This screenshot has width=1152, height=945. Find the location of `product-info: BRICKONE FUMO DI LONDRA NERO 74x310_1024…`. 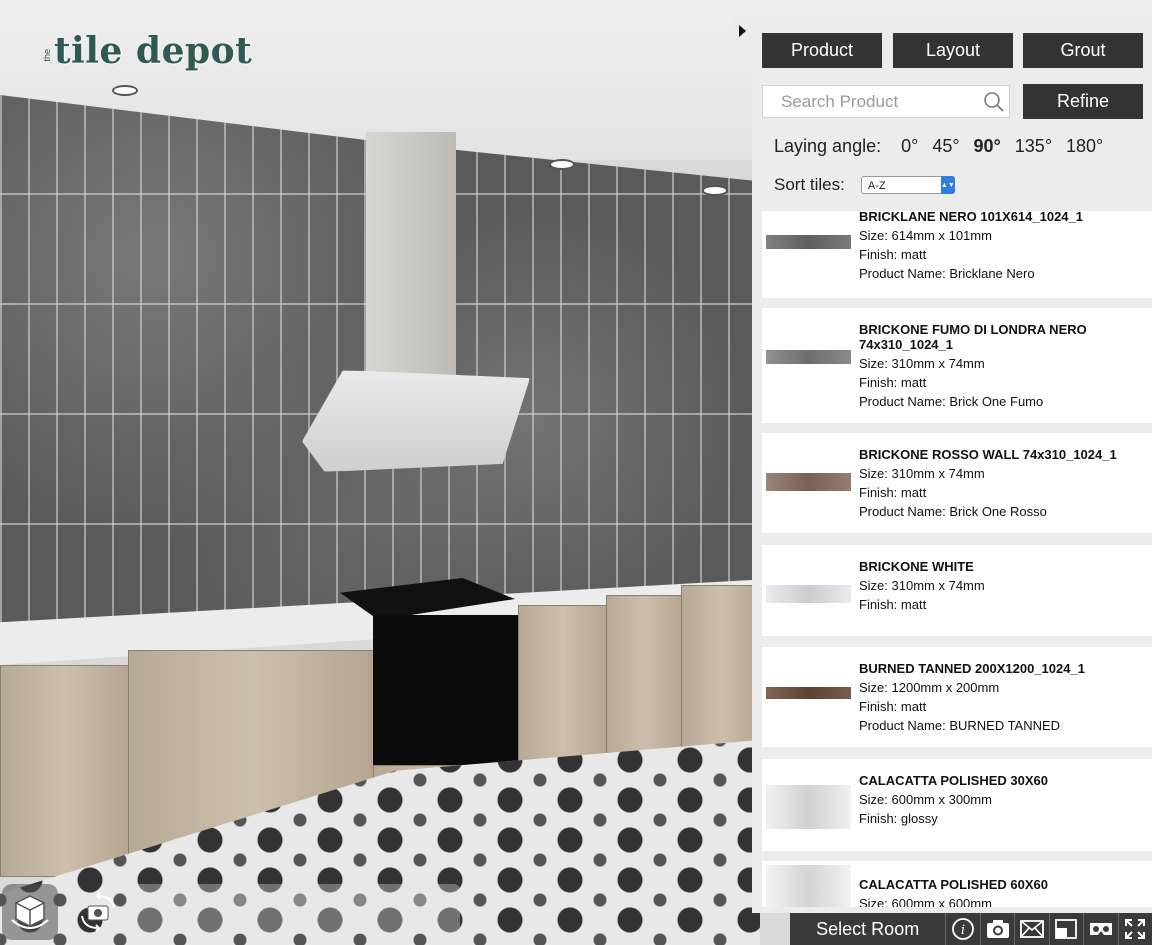

product-info: BRICKONE FUMO DI LONDRA NERO 74x310_1024… is located at coordinates (994, 366).